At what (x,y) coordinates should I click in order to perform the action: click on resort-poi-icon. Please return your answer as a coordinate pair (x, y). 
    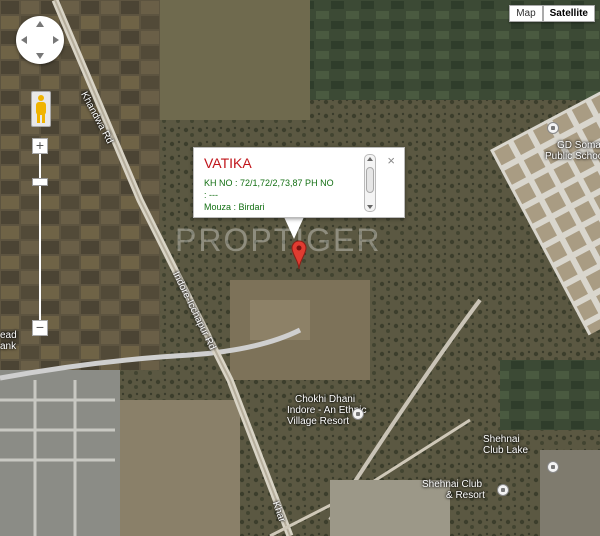
    Looking at the image, I should click on (358, 414).